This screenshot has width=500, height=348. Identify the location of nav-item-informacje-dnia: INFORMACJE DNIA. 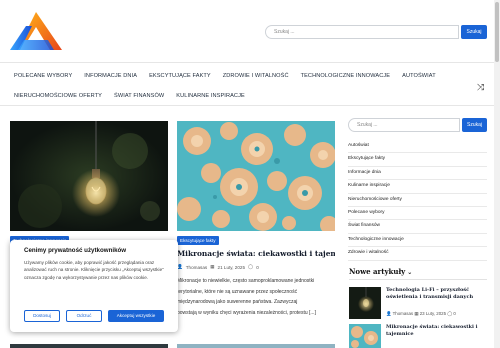
(110, 76).